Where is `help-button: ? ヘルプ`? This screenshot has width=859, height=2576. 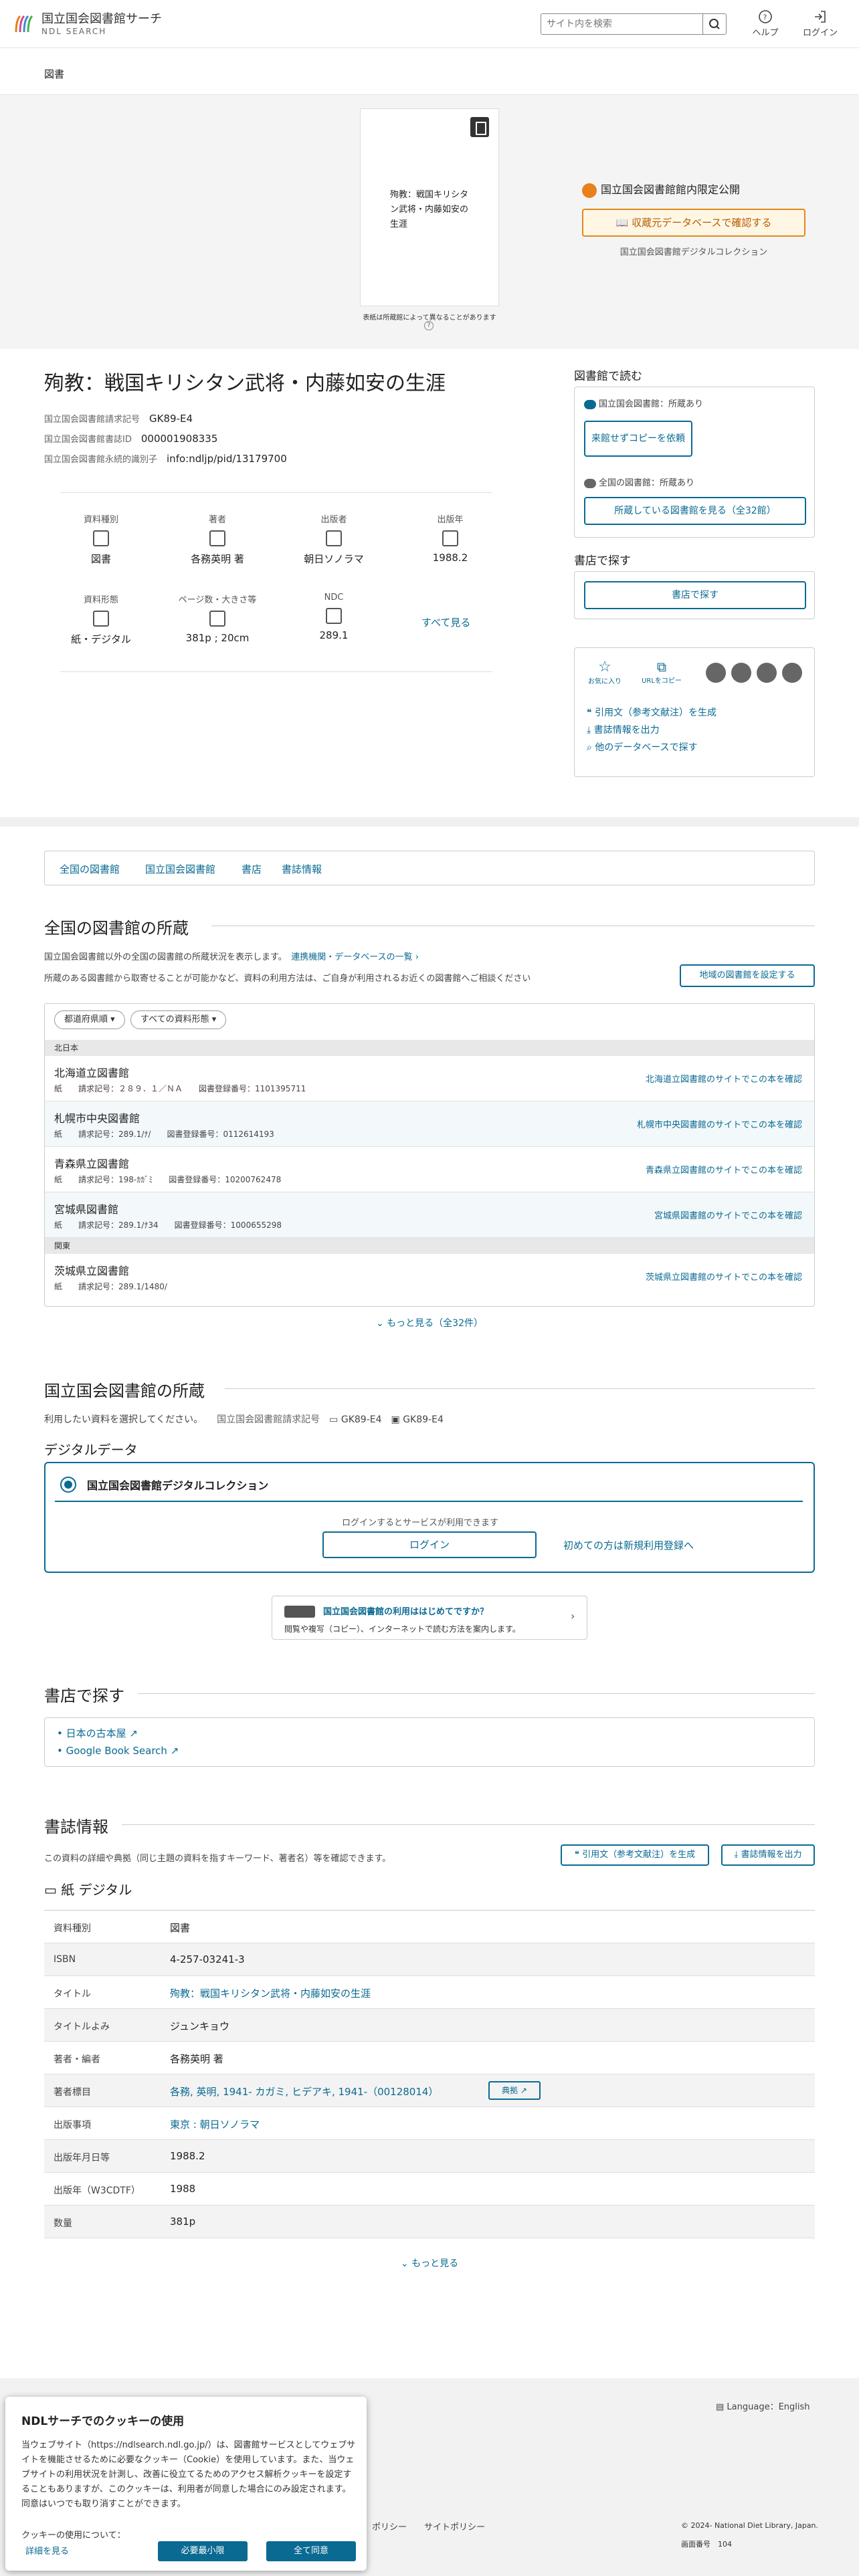 help-button: ? ヘルプ is located at coordinates (765, 24).